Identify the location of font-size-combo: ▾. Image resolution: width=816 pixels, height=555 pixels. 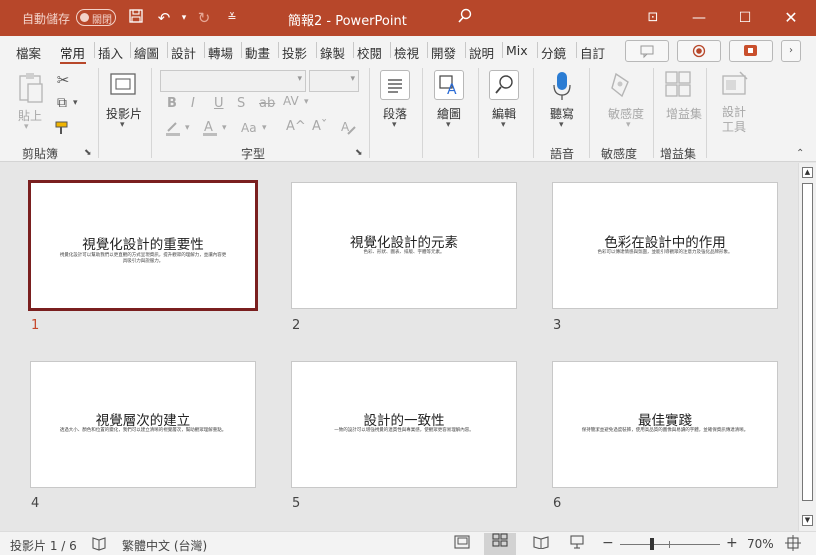
(334, 81).